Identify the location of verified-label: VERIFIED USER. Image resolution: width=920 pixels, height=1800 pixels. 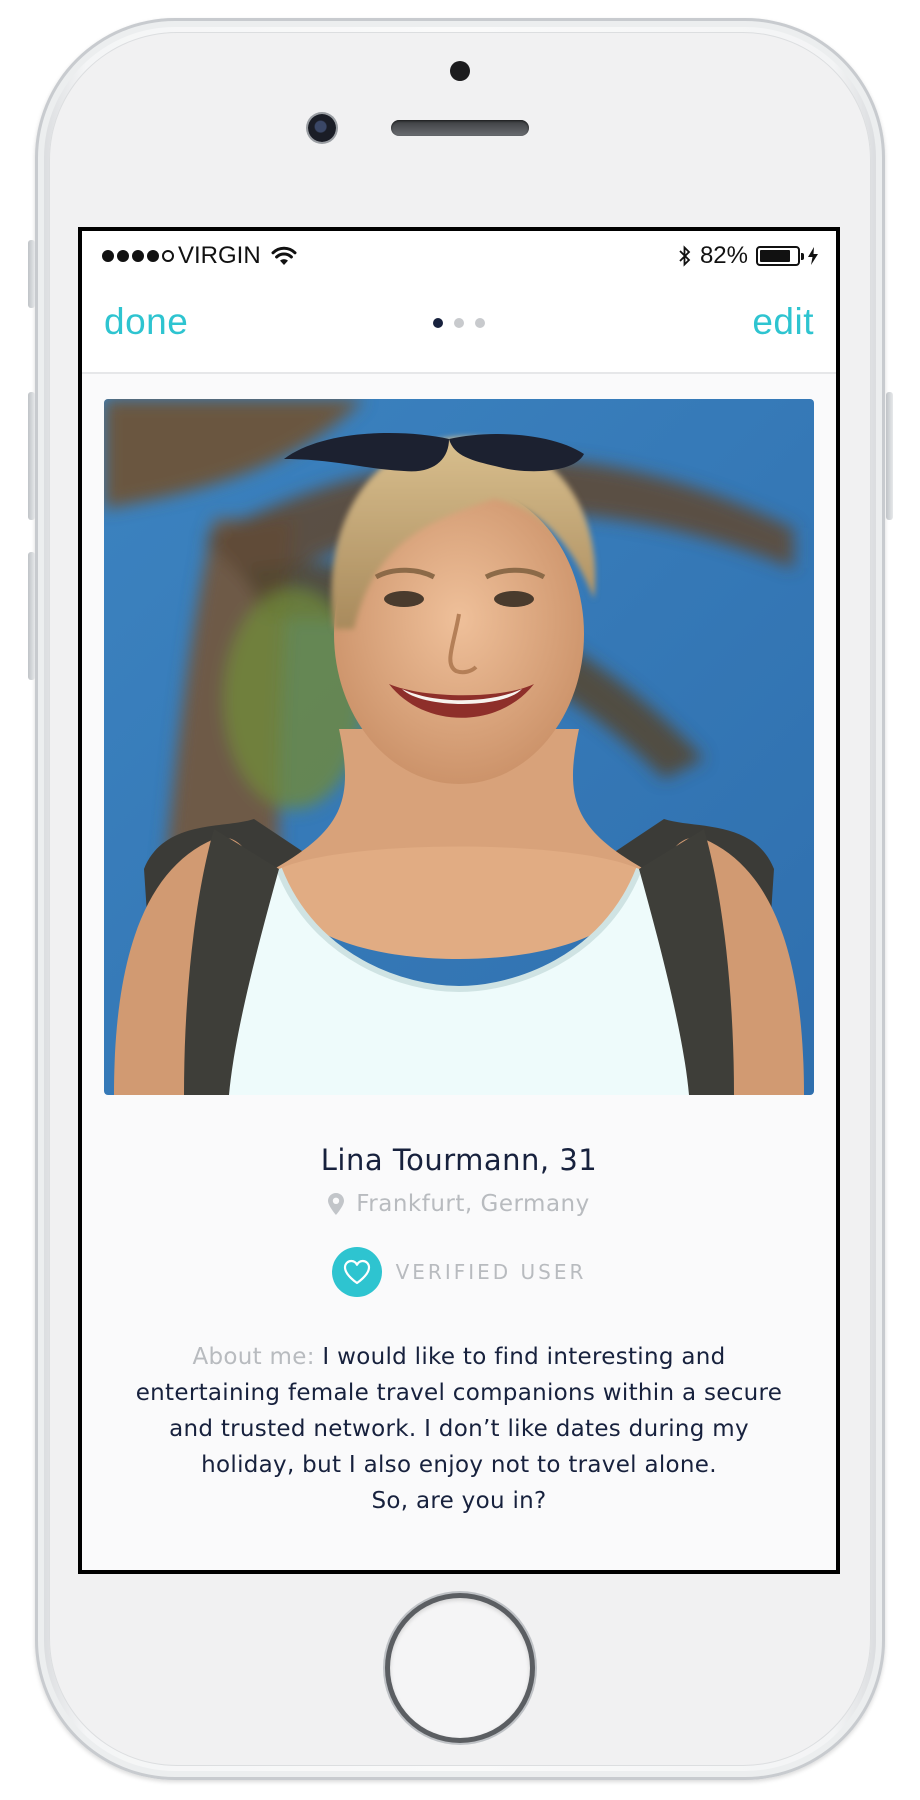
(491, 1272).